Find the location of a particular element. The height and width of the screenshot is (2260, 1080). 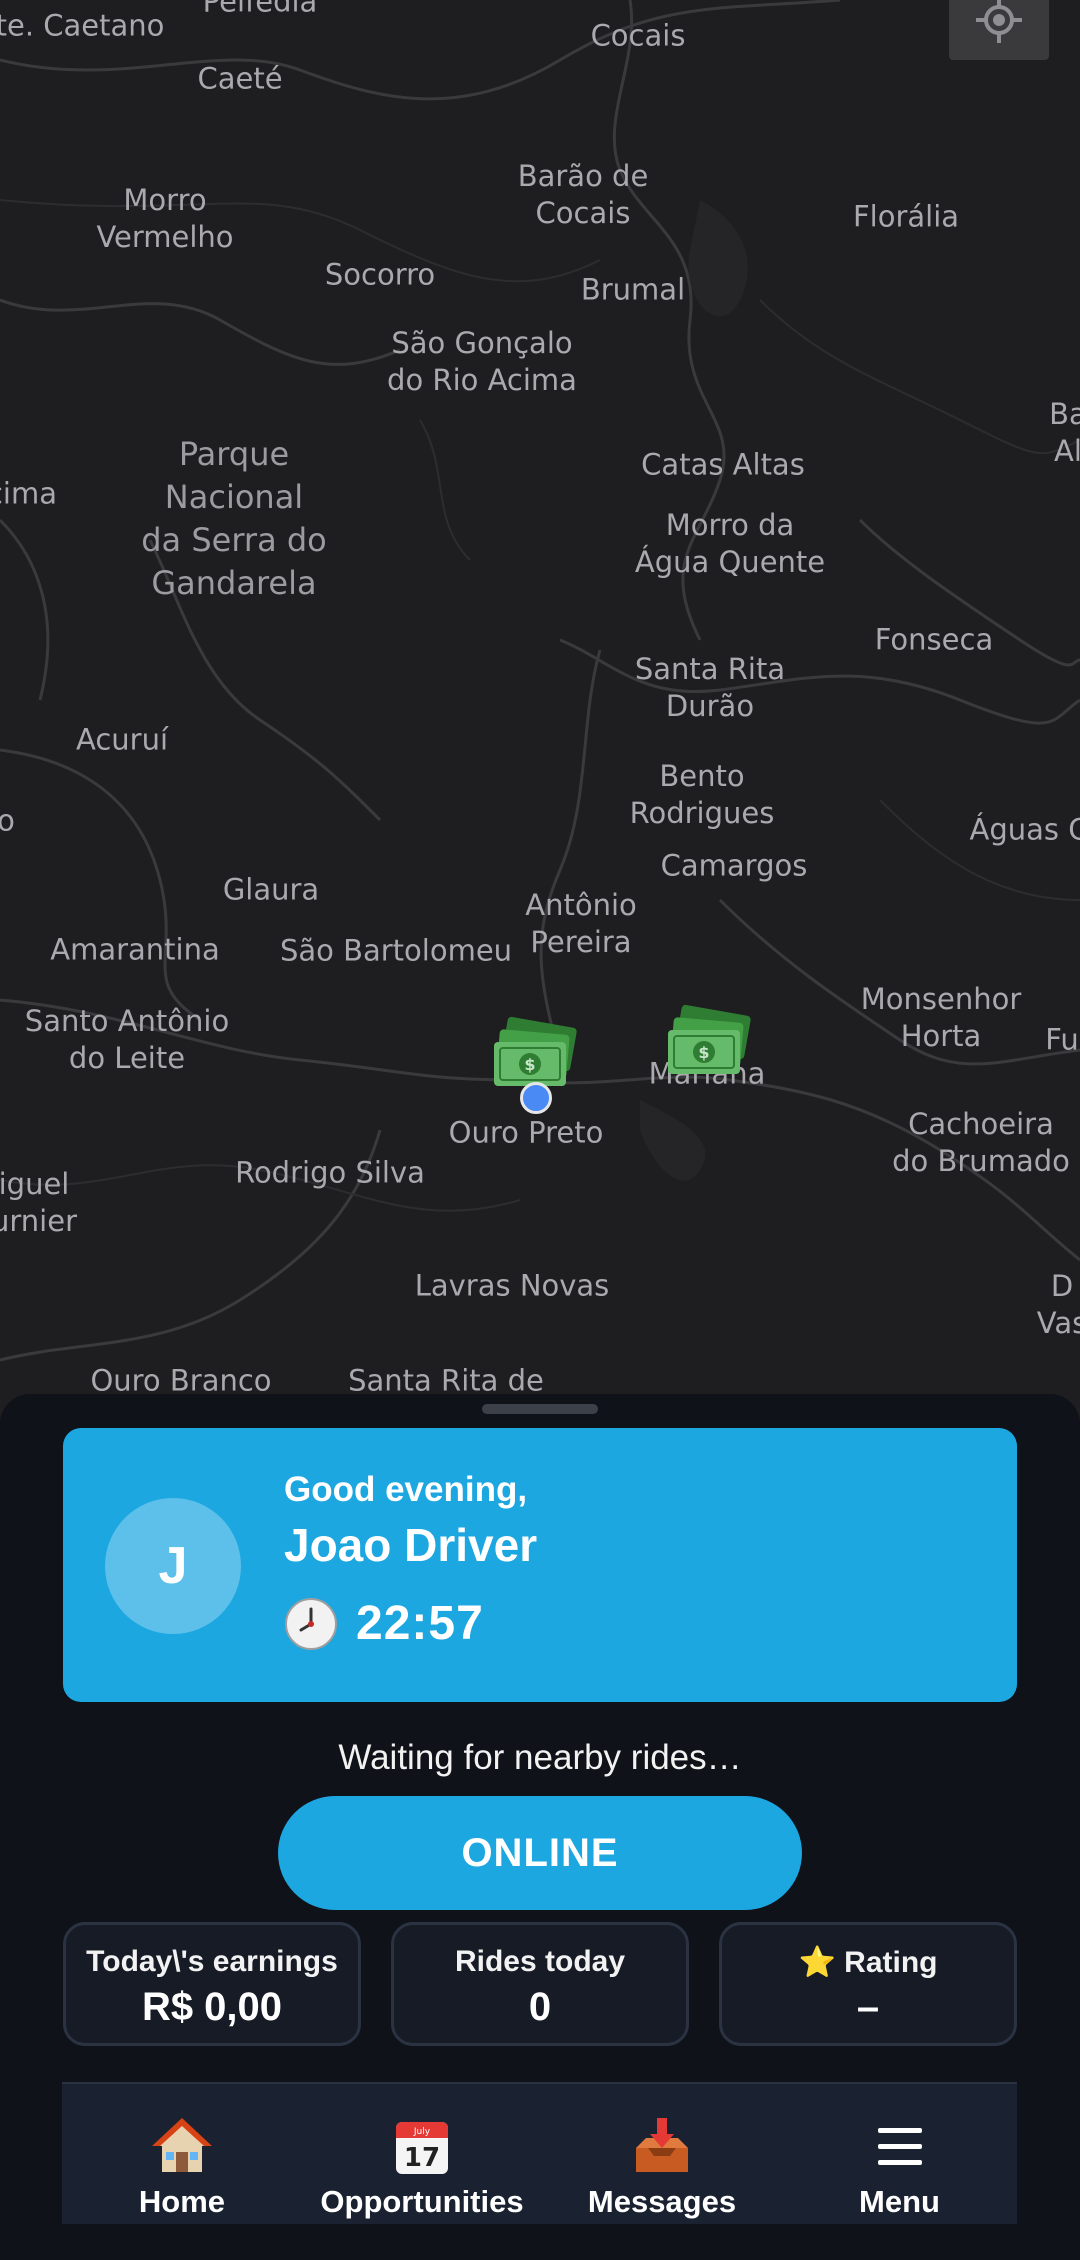

map-place-label: São Bartolomeu is located at coordinates (396, 950).